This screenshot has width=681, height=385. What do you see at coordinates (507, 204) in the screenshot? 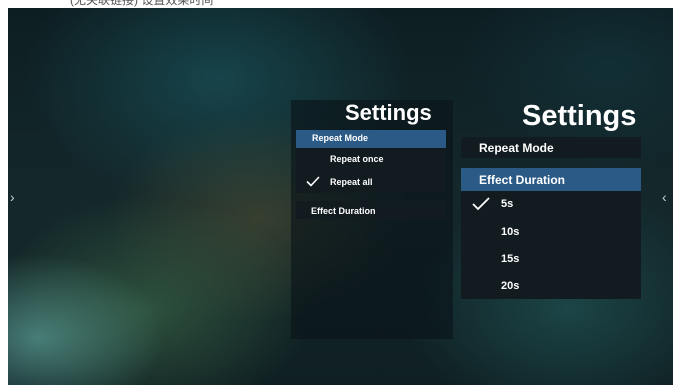
I see `option-label: 5s` at bounding box center [507, 204].